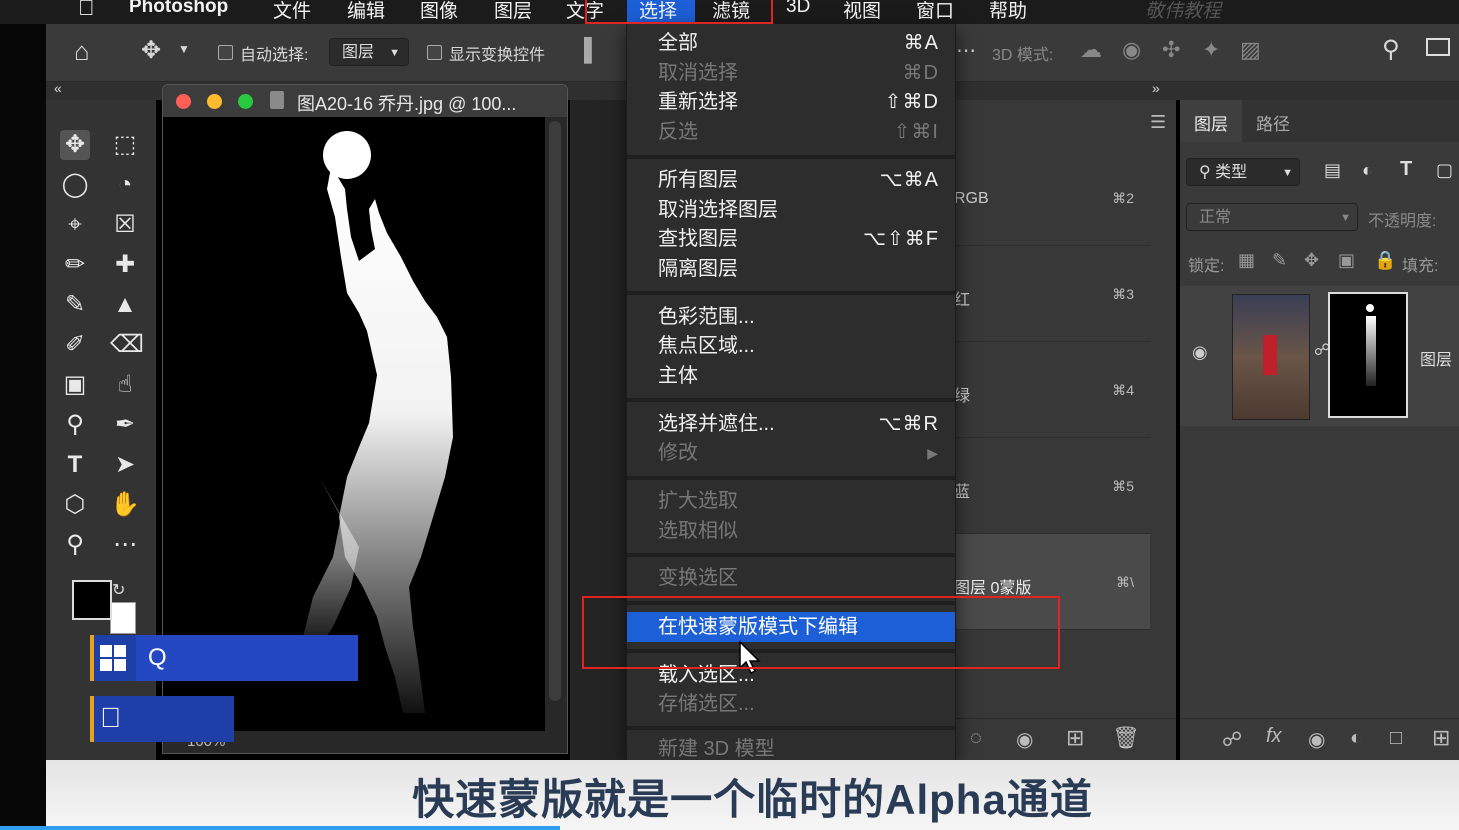 This screenshot has width=1459, height=830. Describe the element at coordinates (791, 424) in the screenshot. I see `menu-item-select-and-mask: 选择并遮住... ⌥⌘R` at that location.